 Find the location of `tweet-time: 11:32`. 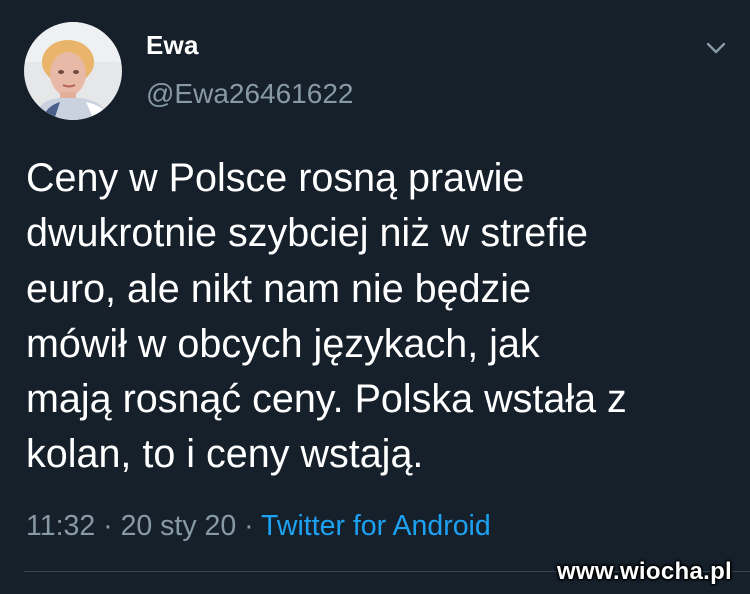

tweet-time: 11:32 is located at coordinates (61, 526).